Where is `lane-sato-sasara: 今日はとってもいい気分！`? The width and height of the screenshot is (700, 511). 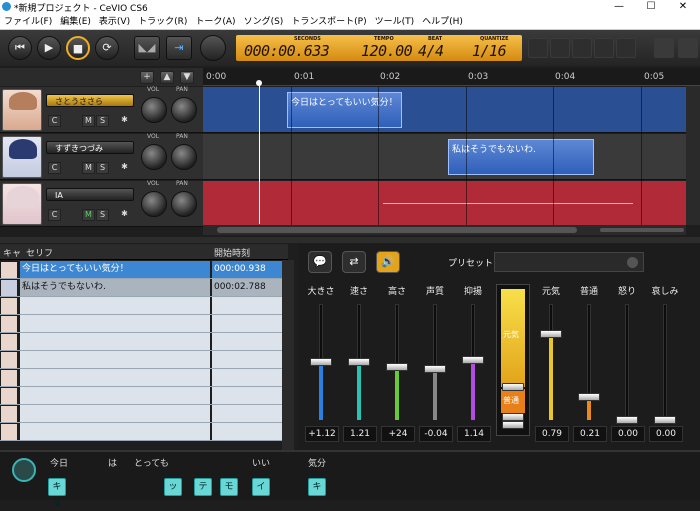
lane-sato-sasara: 今日はとってもいい気分！ is located at coordinates (444, 110).